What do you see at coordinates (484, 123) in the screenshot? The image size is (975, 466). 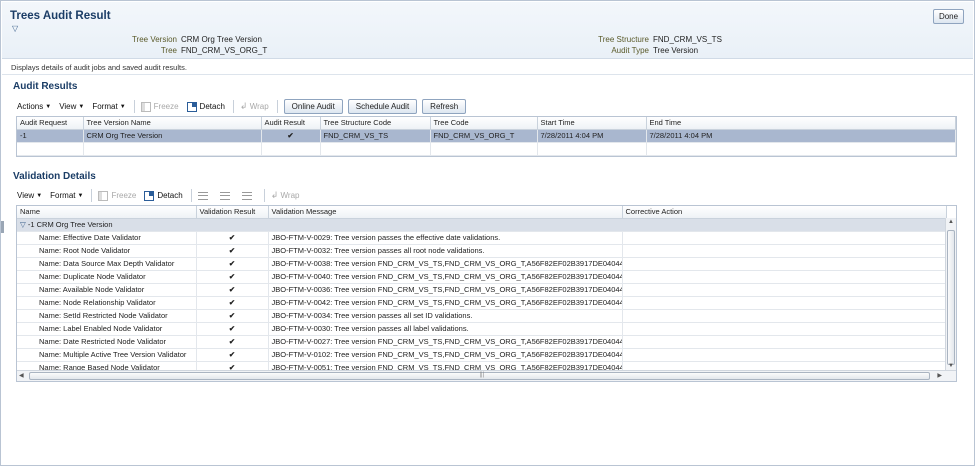 I see `column-header: Tree Code` at bounding box center [484, 123].